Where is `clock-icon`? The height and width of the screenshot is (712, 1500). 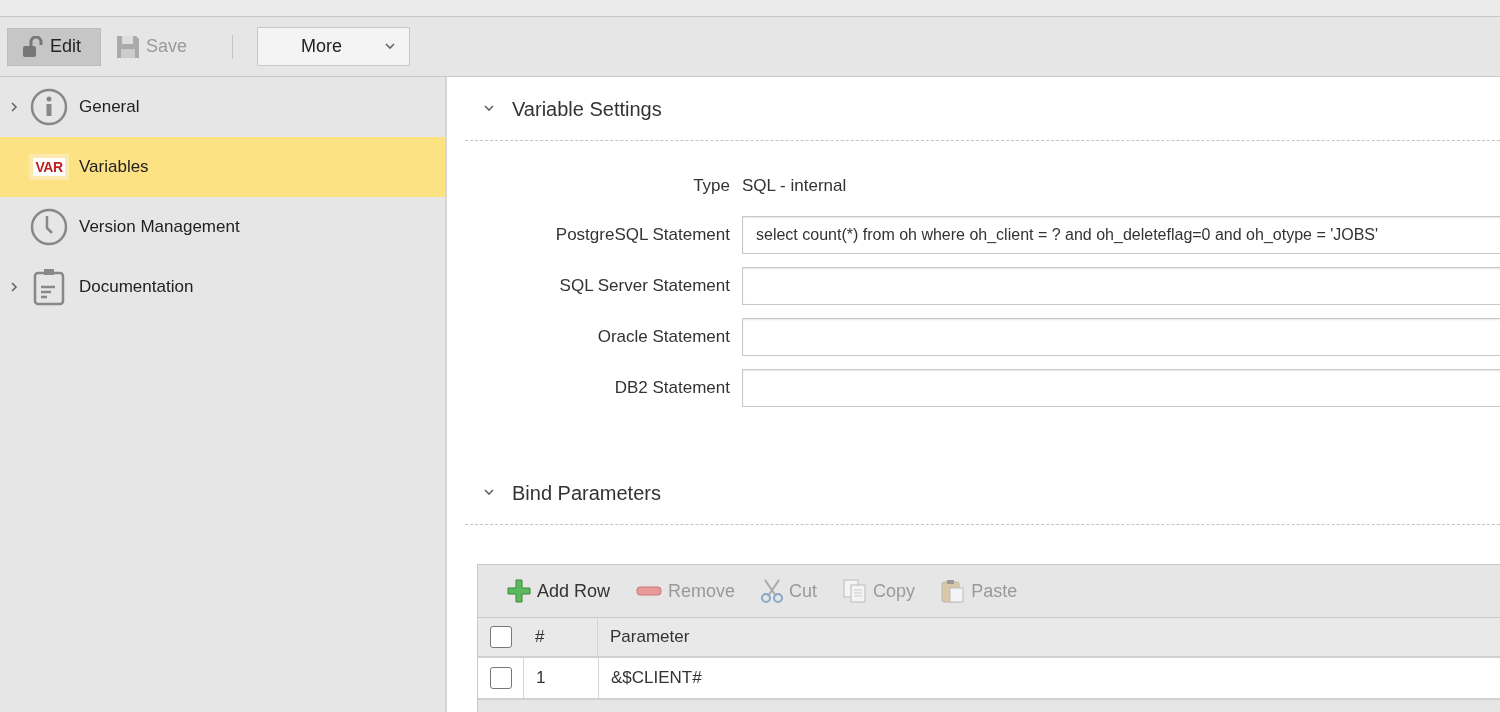 clock-icon is located at coordinates (49, 227).